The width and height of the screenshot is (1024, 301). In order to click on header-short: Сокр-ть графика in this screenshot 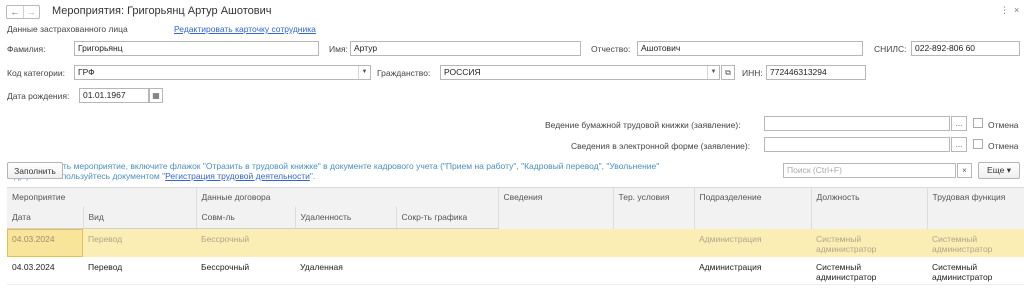, I will do `click(447, 218)`.